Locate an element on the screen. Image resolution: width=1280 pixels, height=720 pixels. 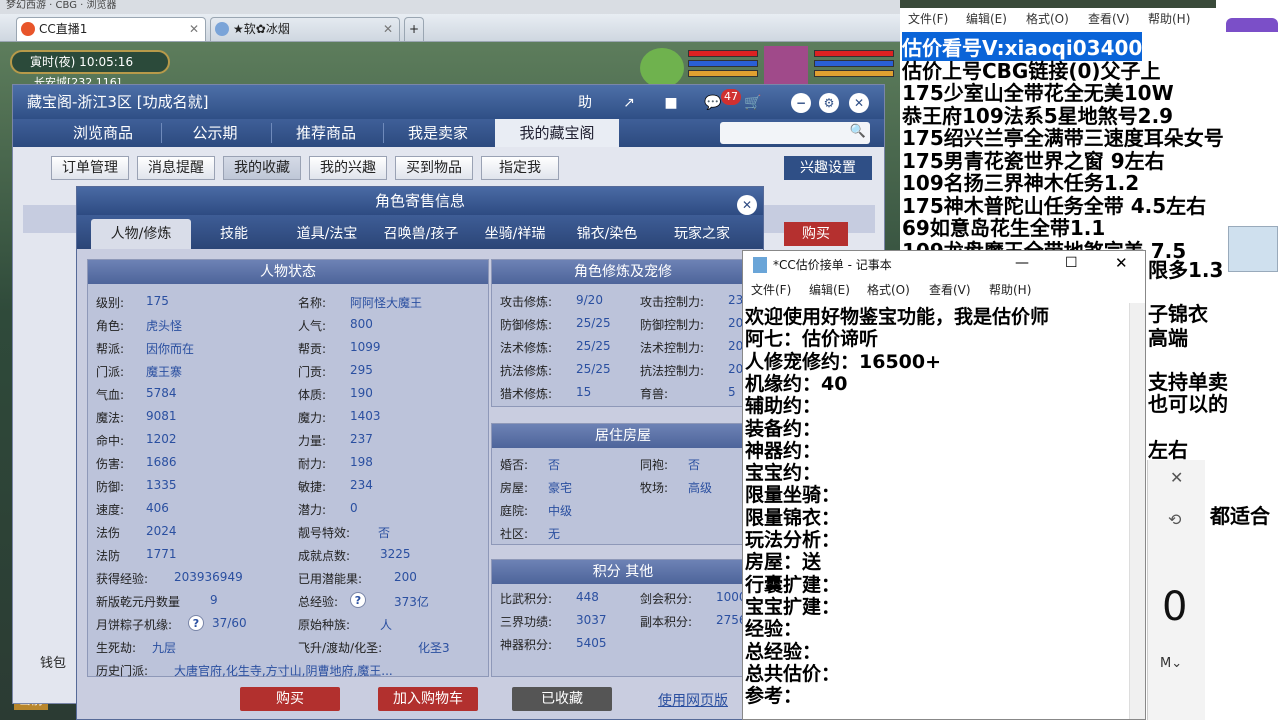
tab-skills: 技能 is located at coordinates (234, 234).